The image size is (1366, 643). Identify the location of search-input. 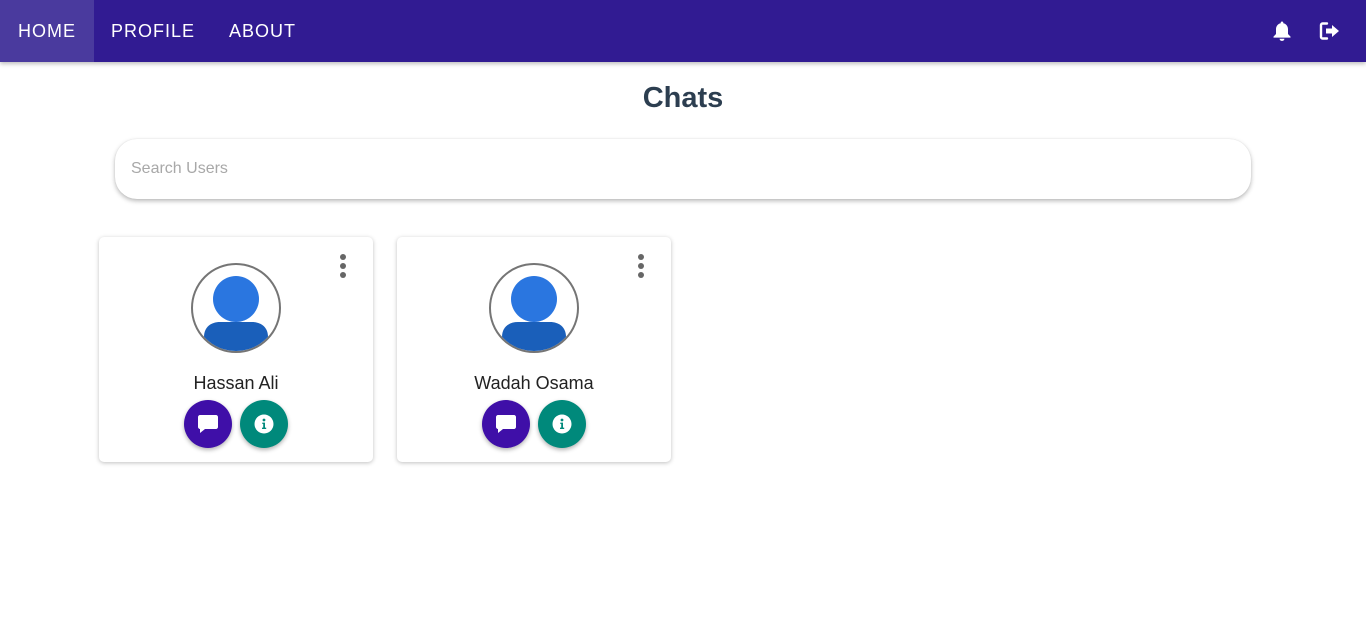
(683, 169).